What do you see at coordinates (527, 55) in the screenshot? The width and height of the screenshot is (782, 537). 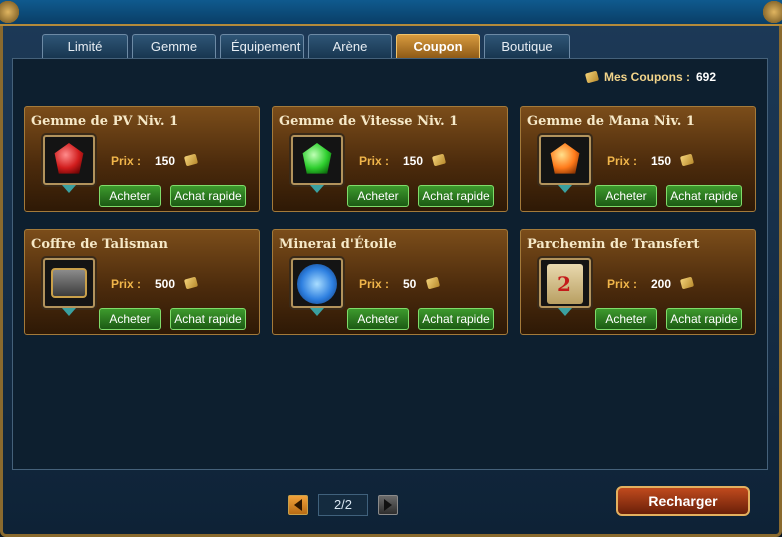 I see `tab-boutique-elite: Boutique Élite` at bounding box center [527, 55].